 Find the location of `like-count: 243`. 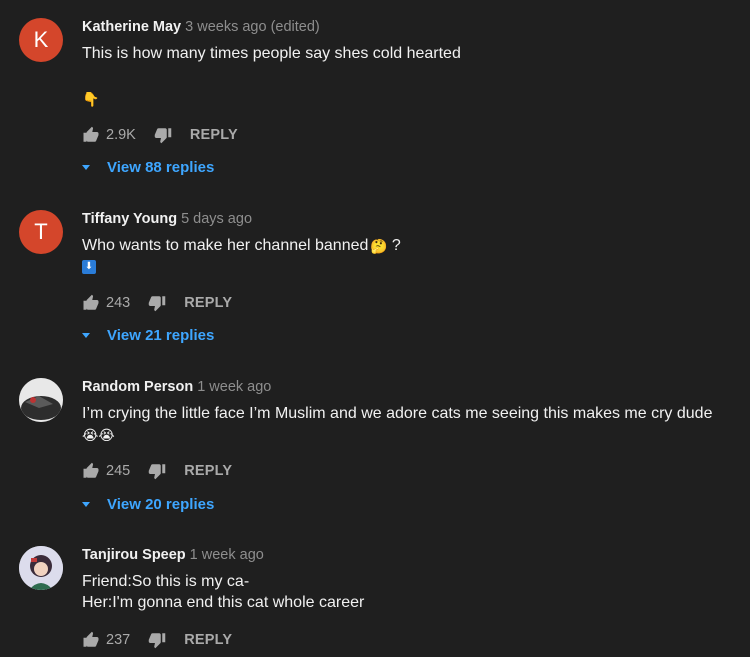

like-count: 243 is located at coordinates (118, 303).